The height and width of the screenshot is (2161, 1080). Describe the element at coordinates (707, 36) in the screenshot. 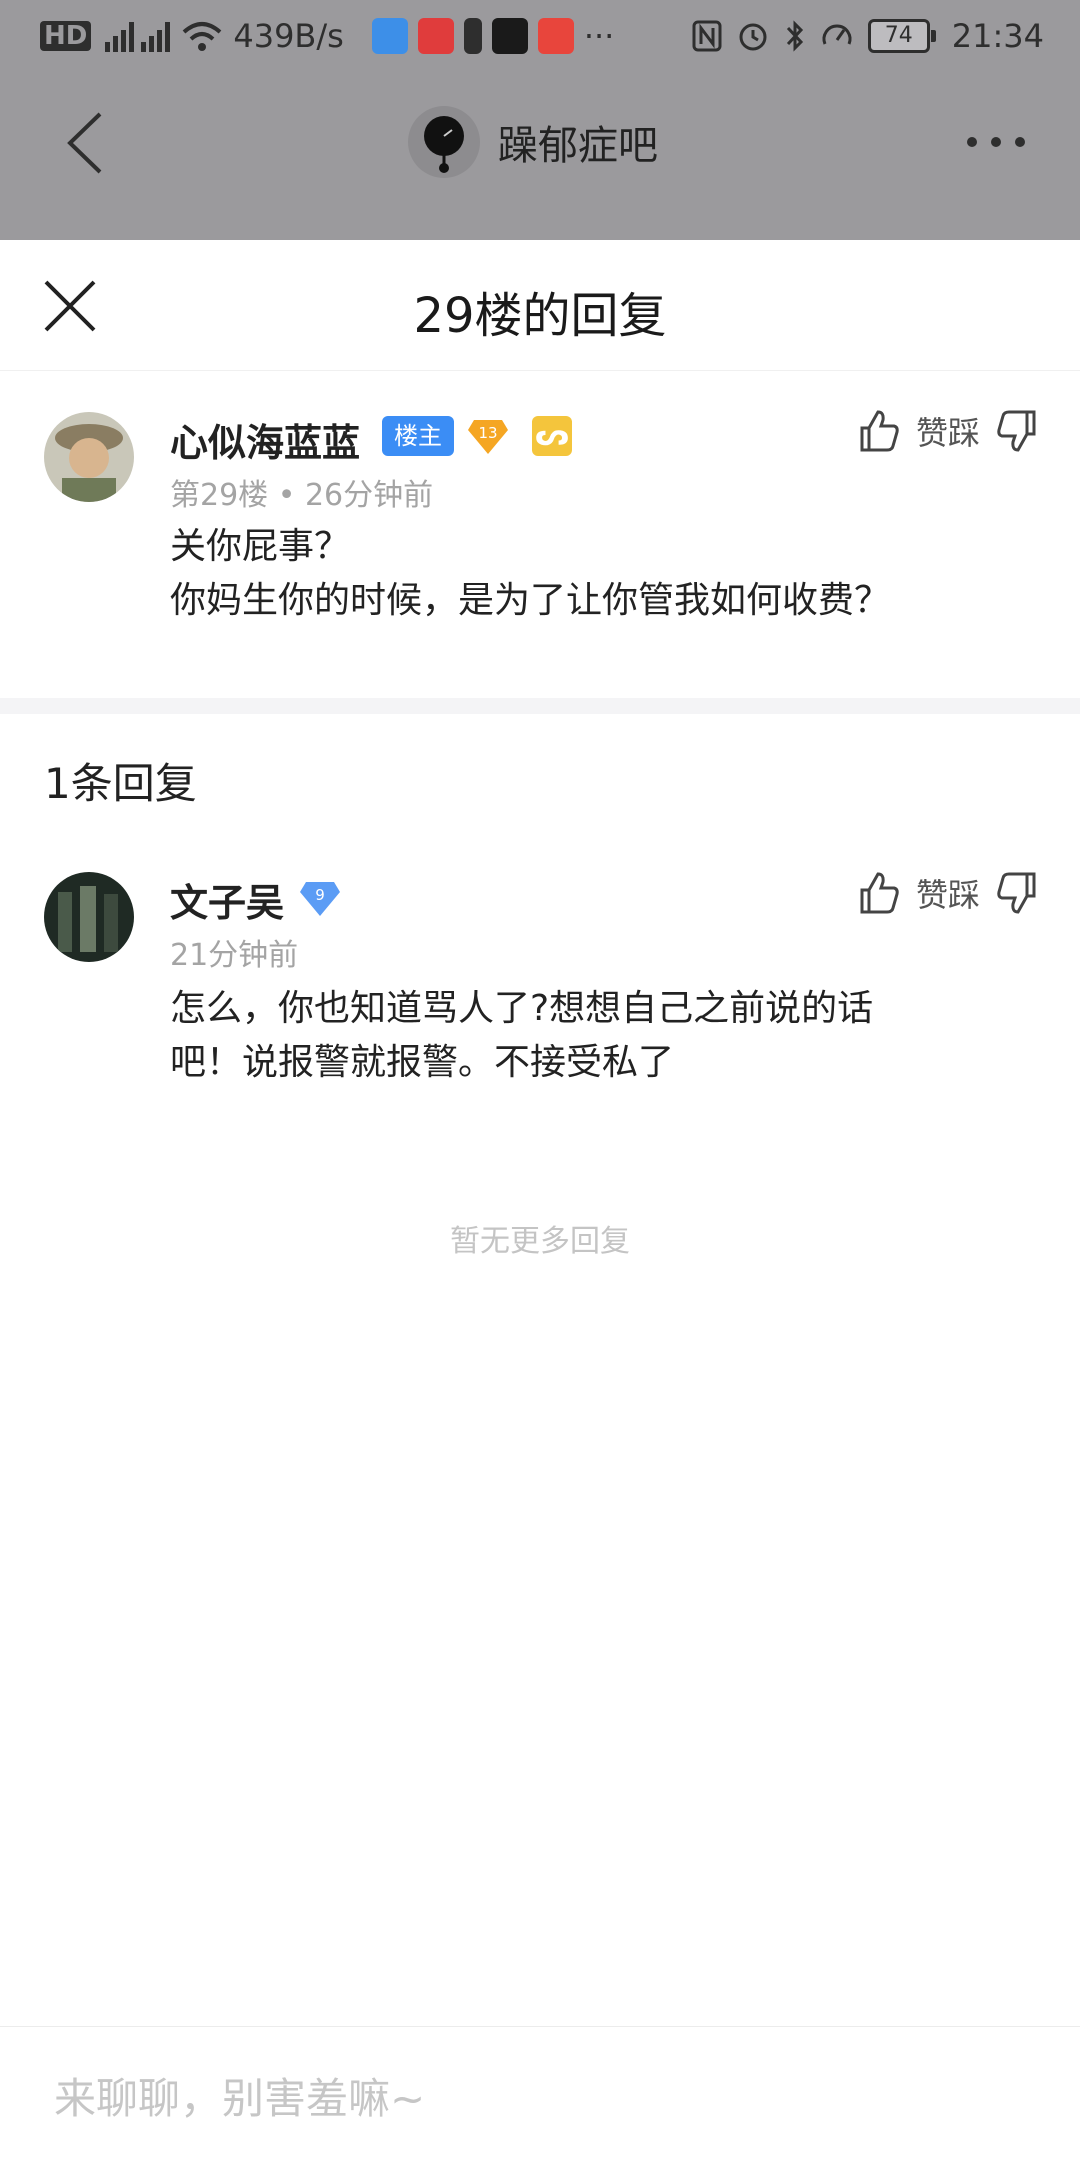

I see `nfc-icon` at that location.